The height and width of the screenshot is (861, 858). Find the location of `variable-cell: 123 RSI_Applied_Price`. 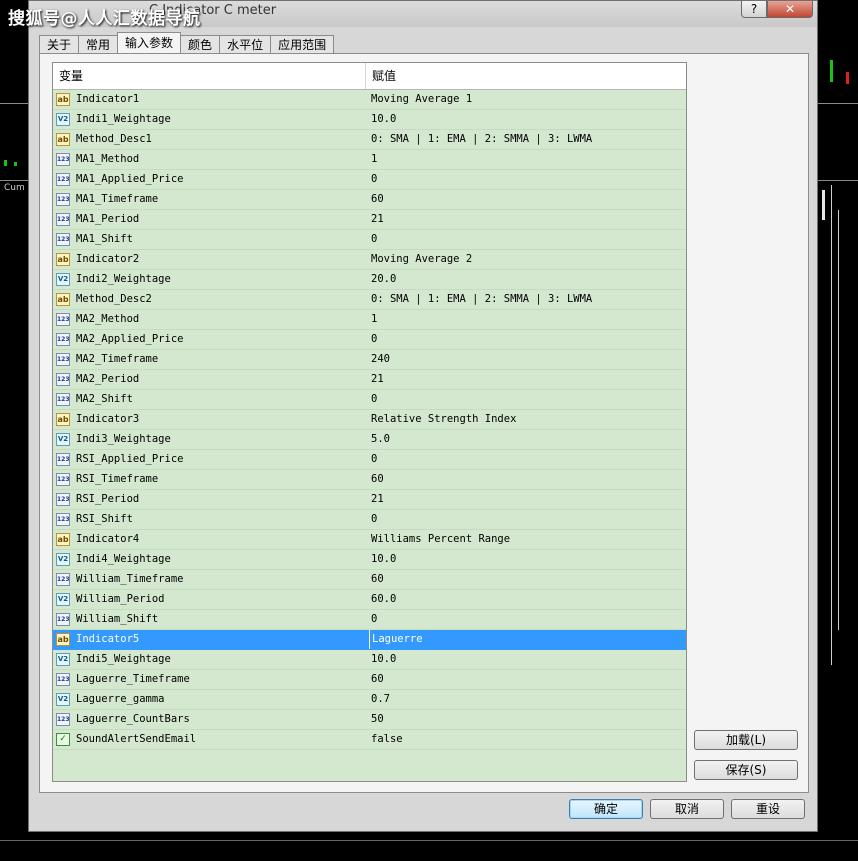

variable-cell: 123 RSI_Applied_Price is located at coordinates (211, 459).